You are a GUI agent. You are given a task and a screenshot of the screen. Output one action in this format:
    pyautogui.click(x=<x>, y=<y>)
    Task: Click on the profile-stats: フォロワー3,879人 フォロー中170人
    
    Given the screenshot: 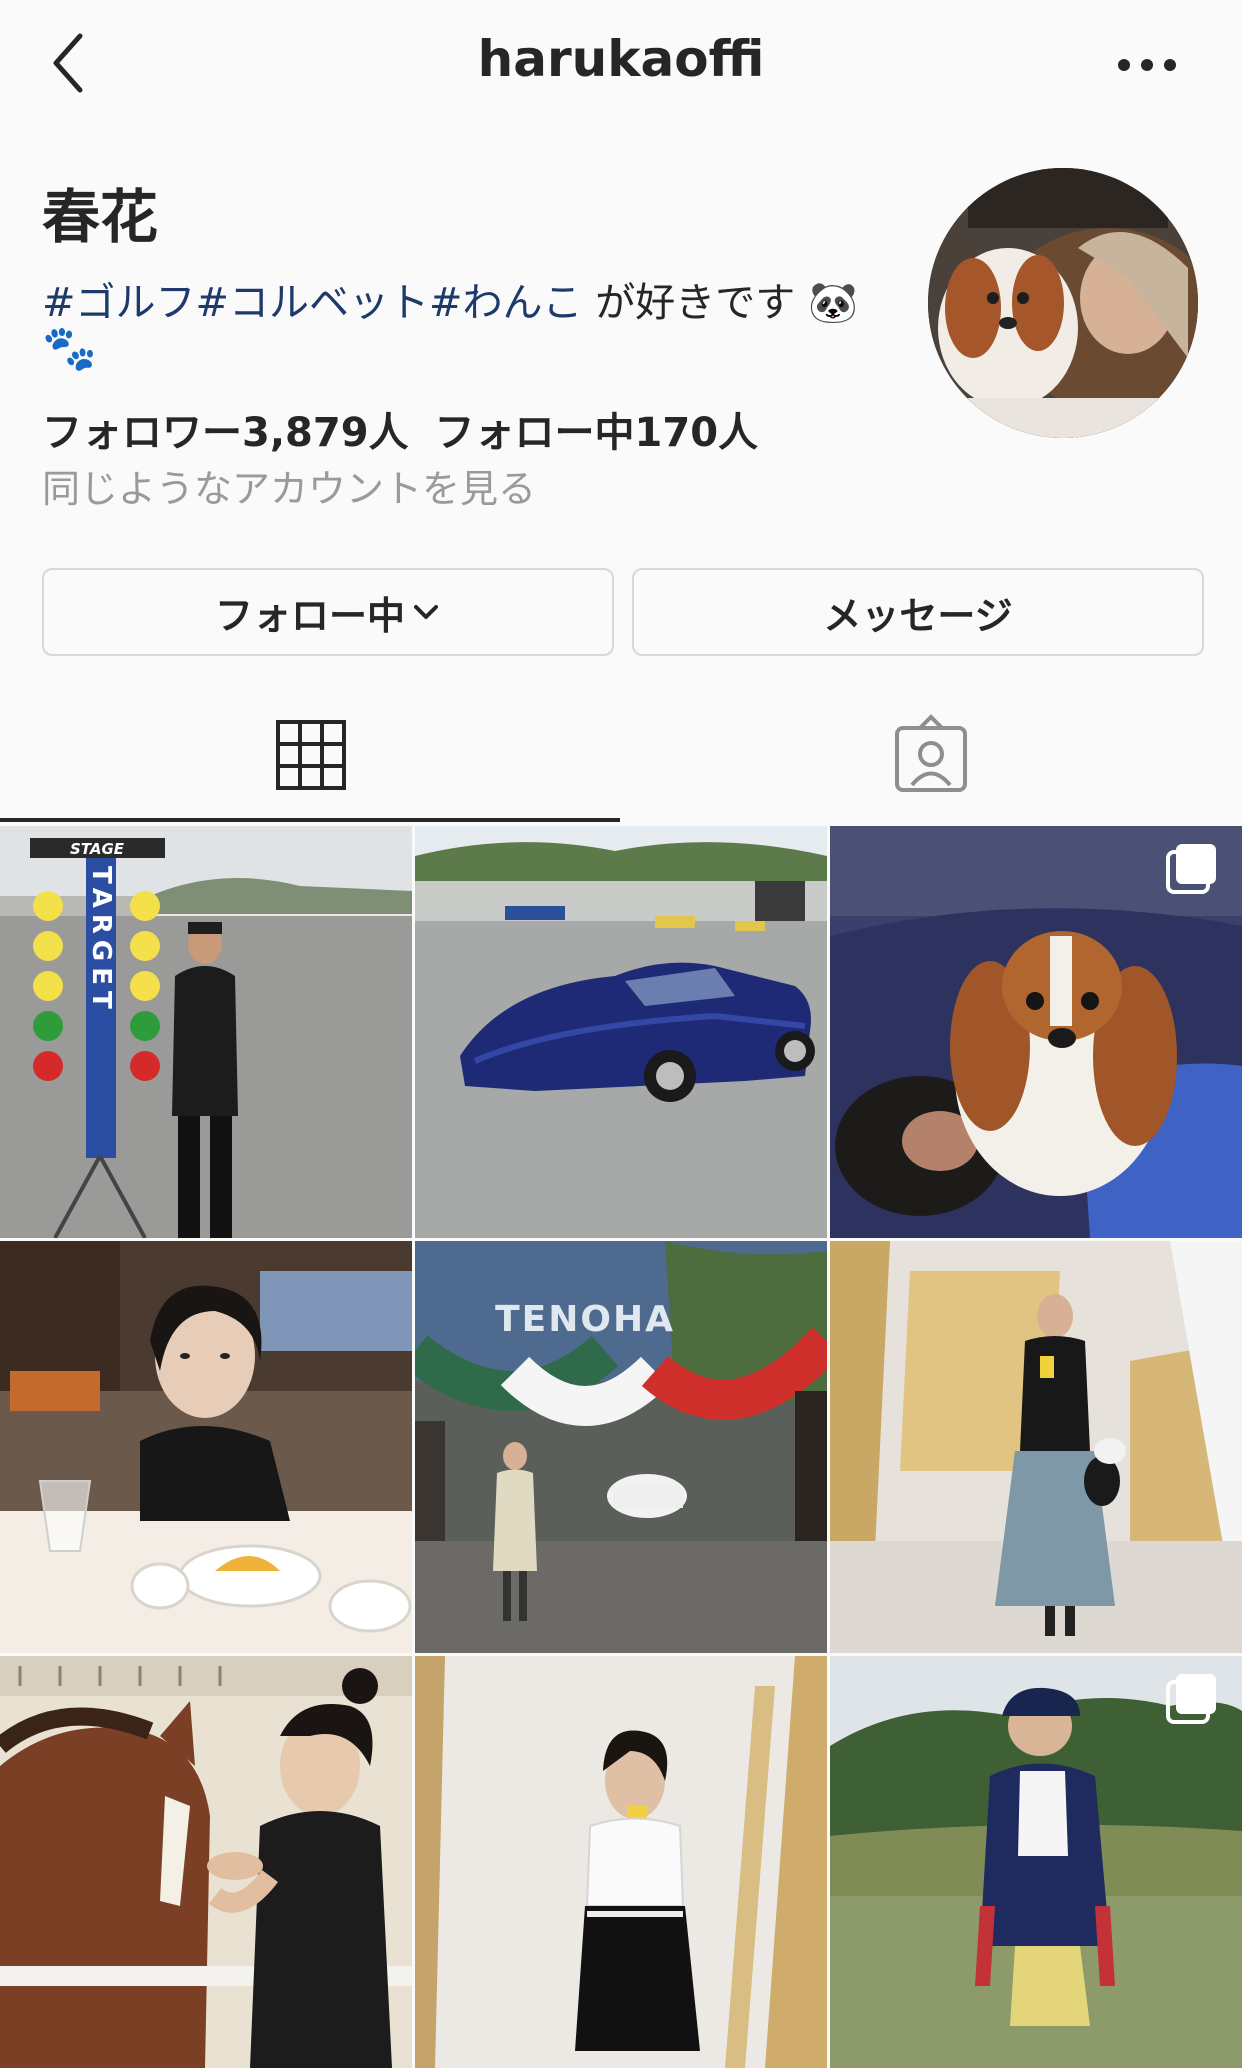 What is the action you would take?
    pyautogui.click(x=400, y=429)
    